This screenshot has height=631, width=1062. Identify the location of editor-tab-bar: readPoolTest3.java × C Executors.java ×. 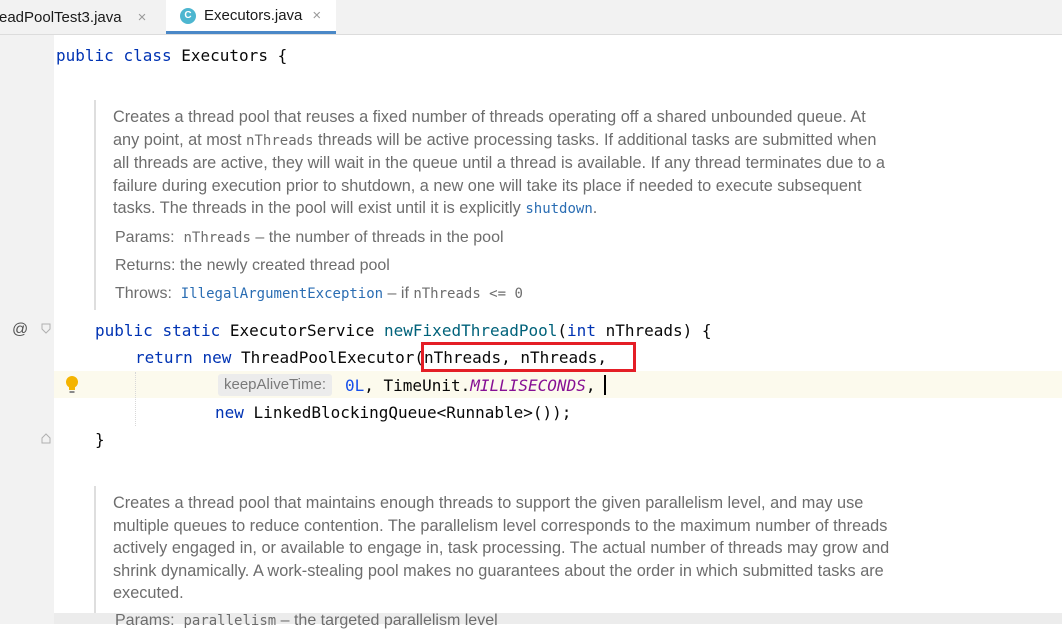
(531, 17).